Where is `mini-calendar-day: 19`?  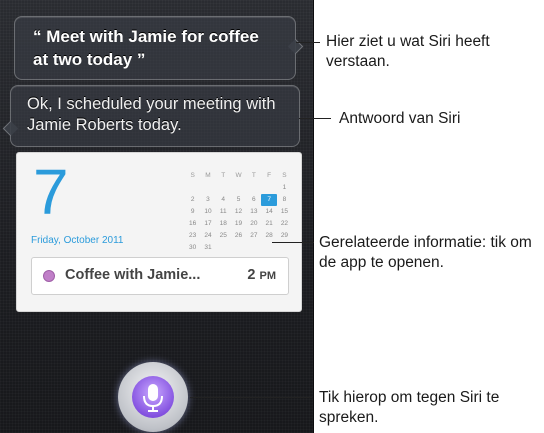
mini-calendar-day: 19 is located at coordinates (238, 223).